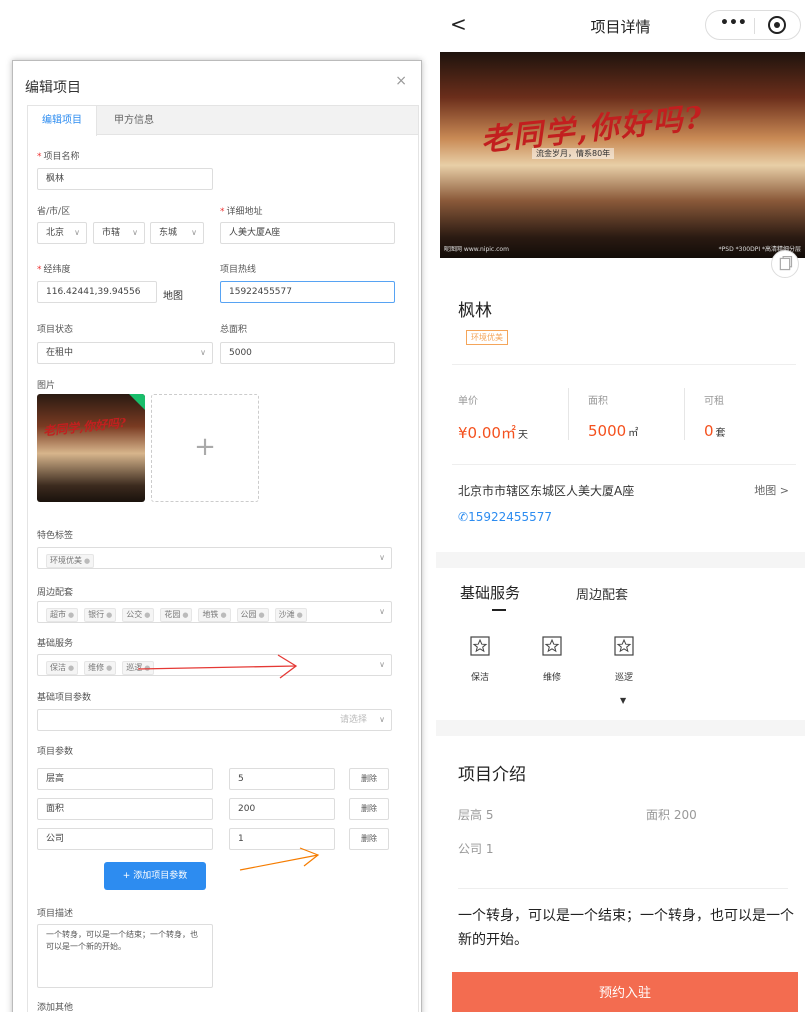  Describe the element at coordinates (91, 448) in the screenshot. I see `uploaded-image: 老同学,你好吗?` at that location.